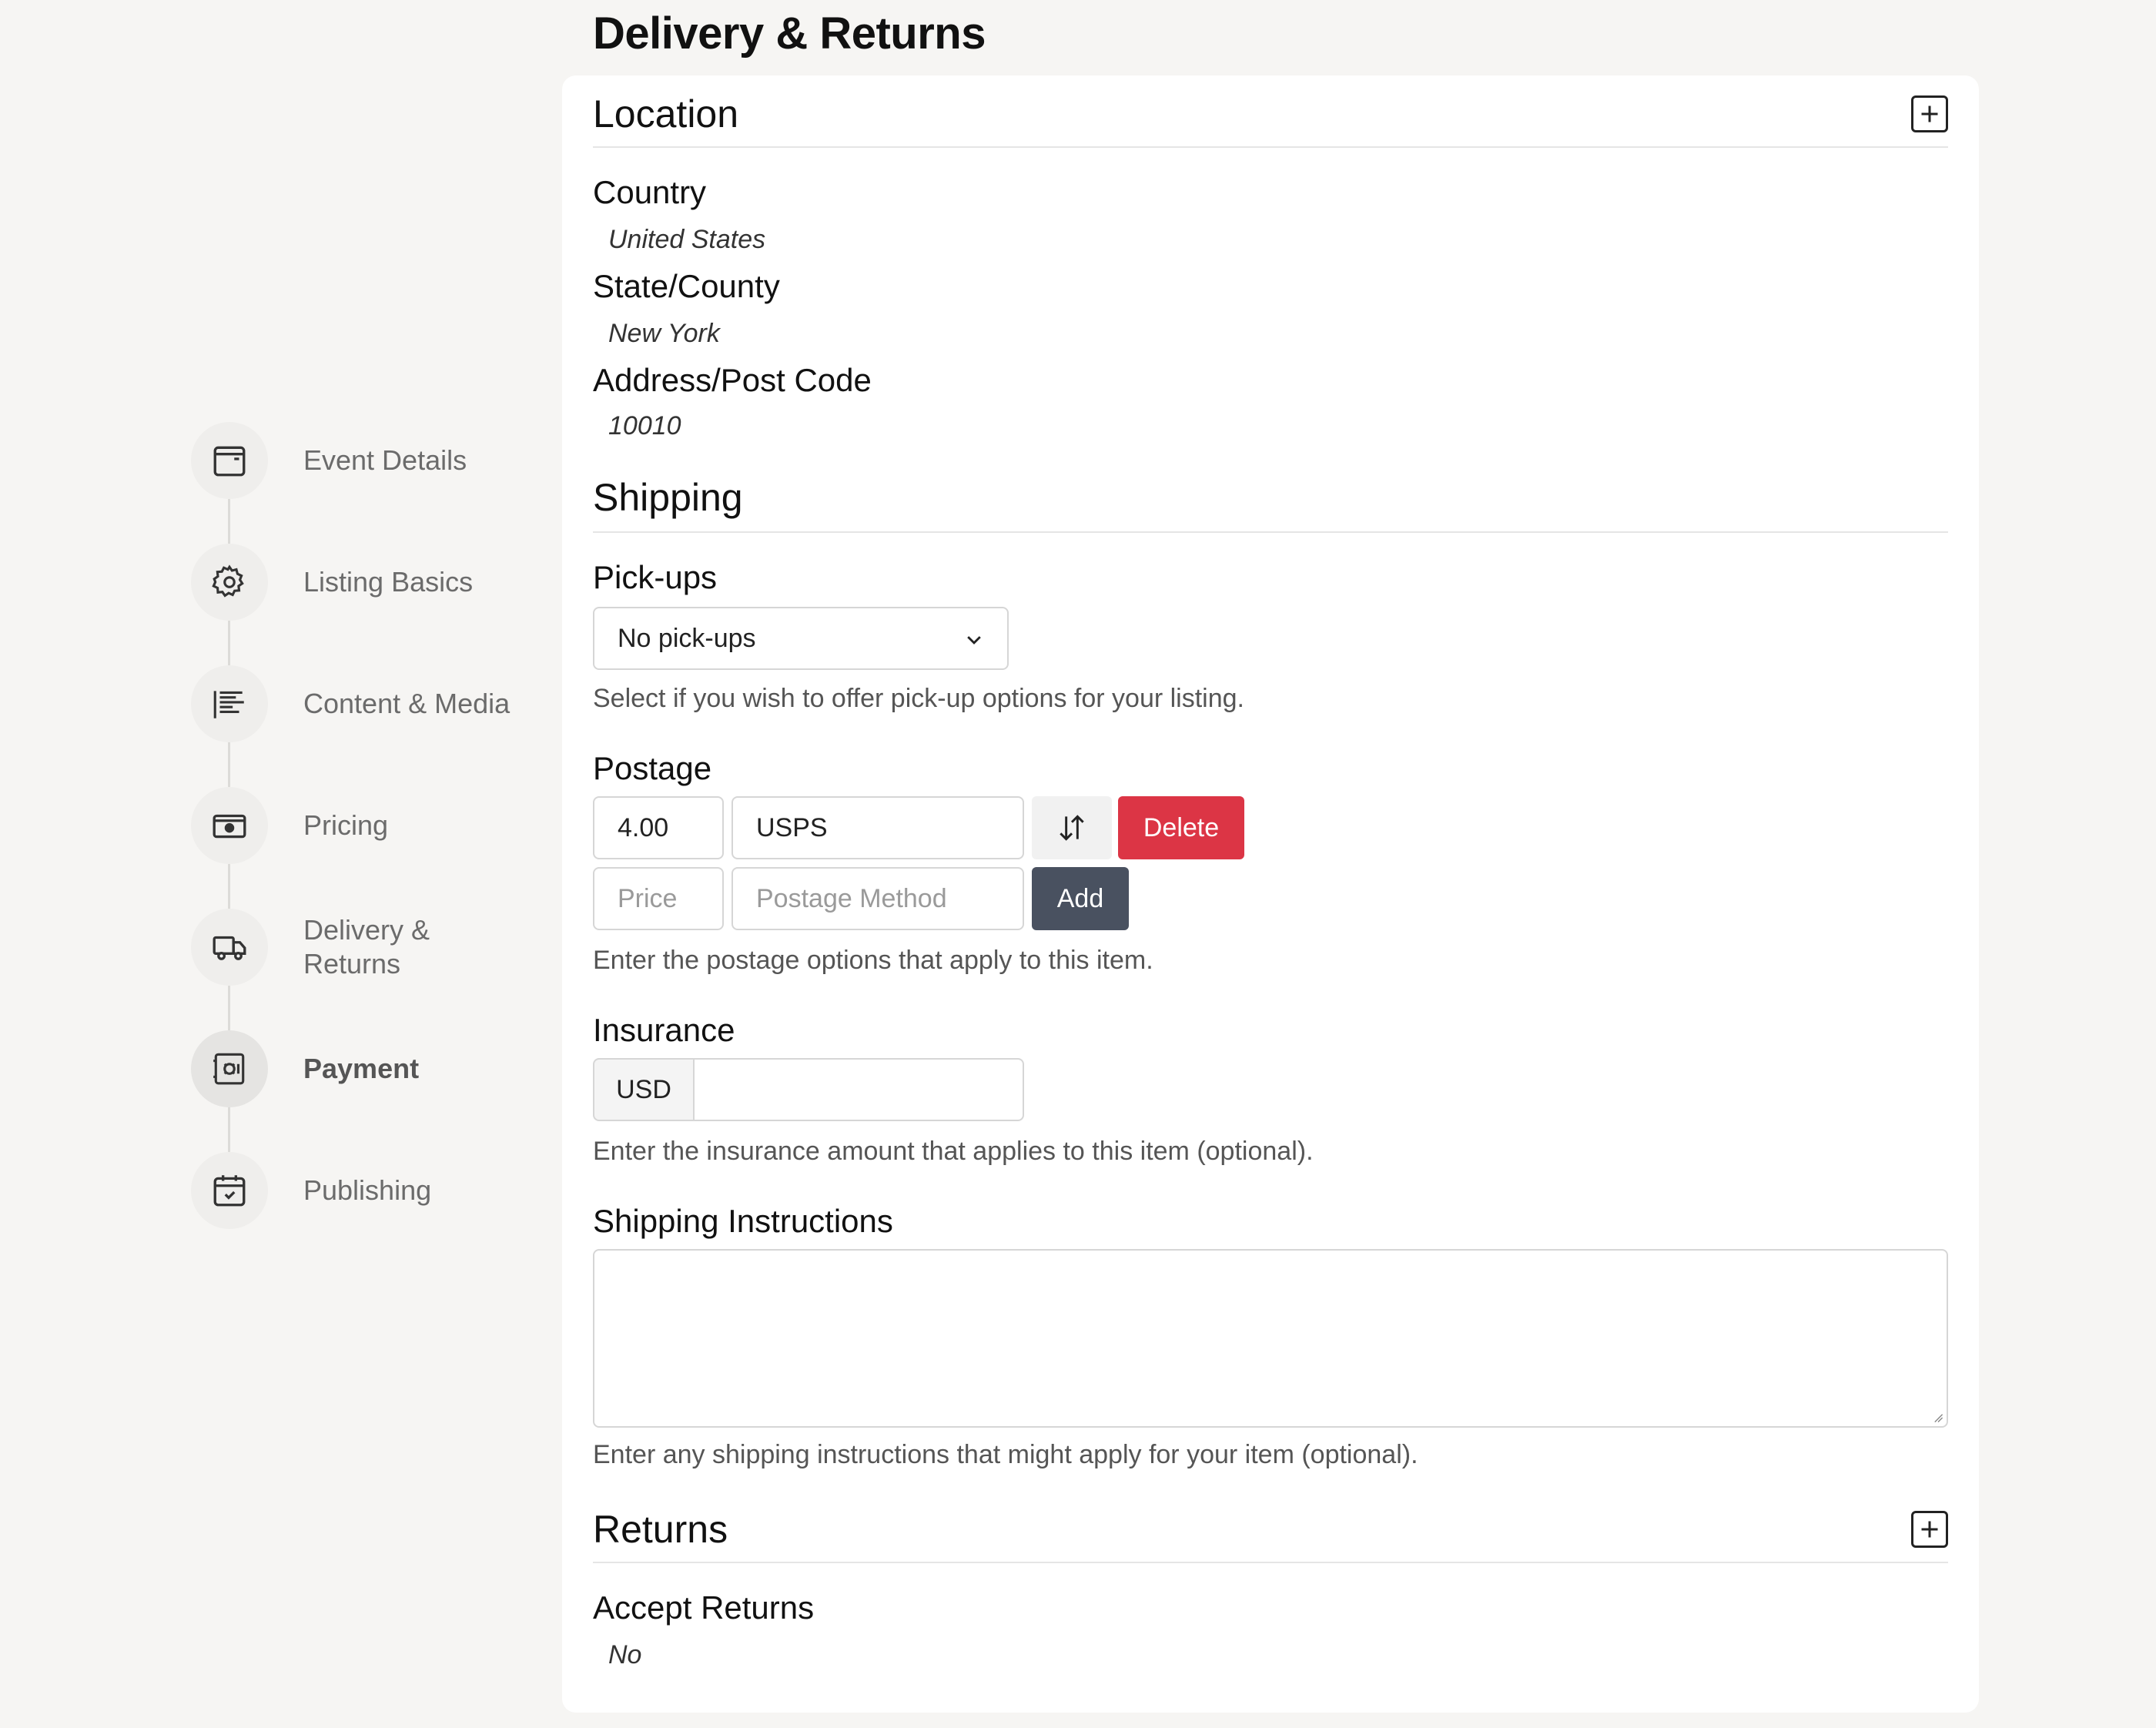 This screenshot has width=2156, height=1728. What do you see at coordinates (664, 333) in the screenshot?
I see `state-value: New York` at bounding box center [664, 333].